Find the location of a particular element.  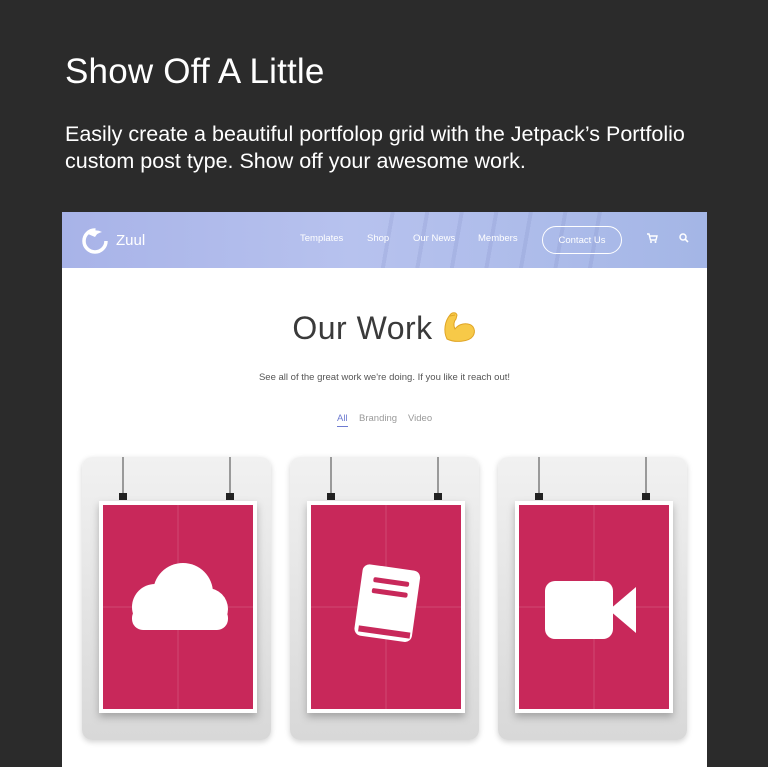

nav-item-members: Members is located at coordinates (498, 238).